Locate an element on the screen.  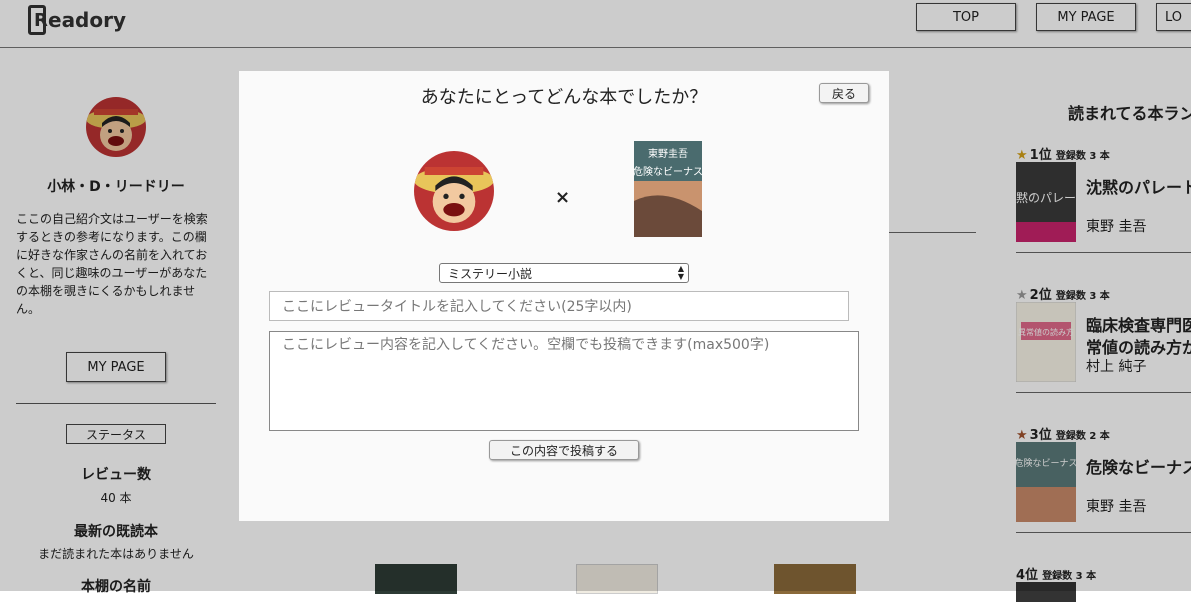
avatar is located at coordinates (454, 191).